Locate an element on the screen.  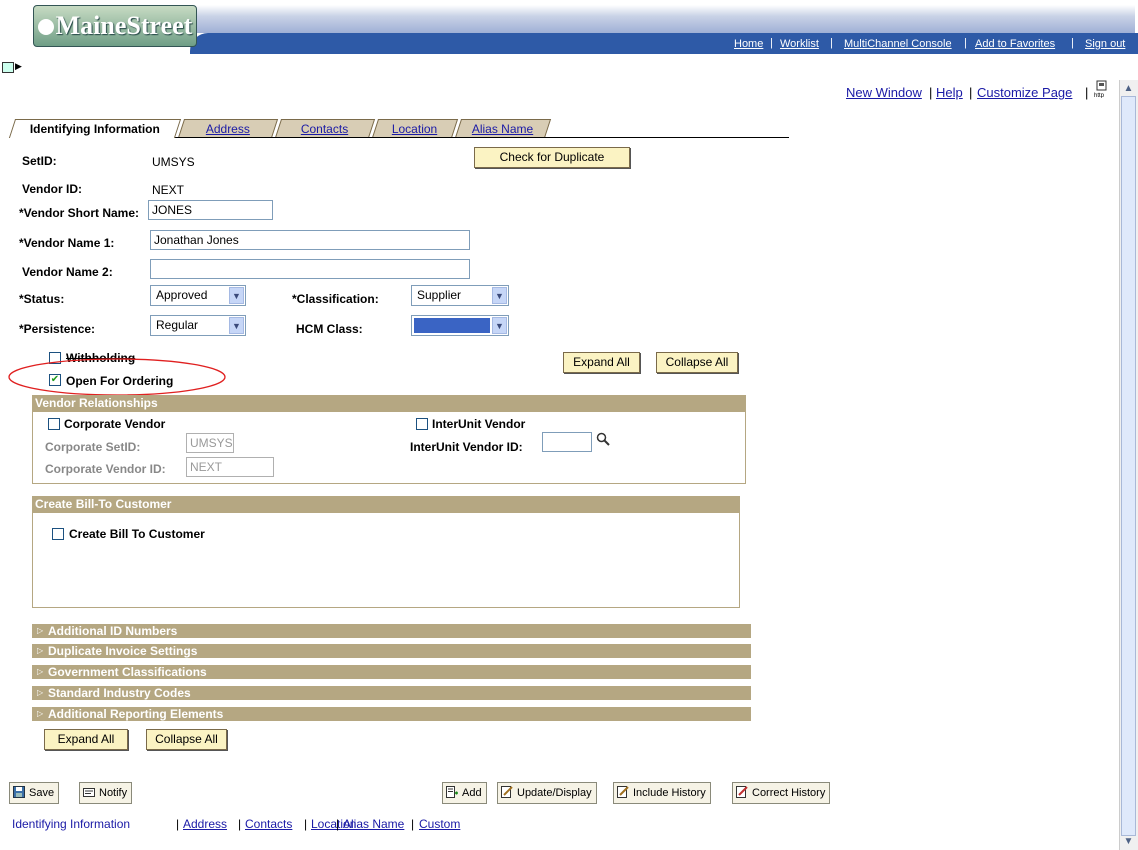
update-display-button: Update/Display is located at coordinates (547, 793).